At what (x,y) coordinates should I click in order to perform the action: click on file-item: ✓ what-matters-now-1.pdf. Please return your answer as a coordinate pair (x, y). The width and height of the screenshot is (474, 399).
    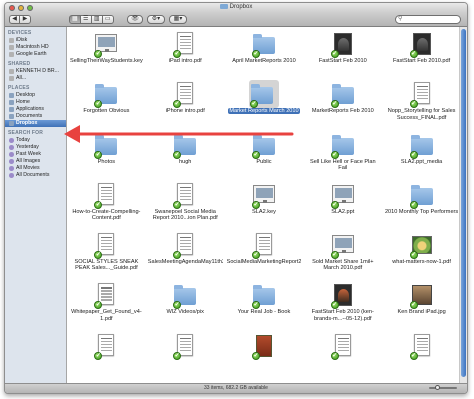
    Looking at the image, I should click on (421, 253).